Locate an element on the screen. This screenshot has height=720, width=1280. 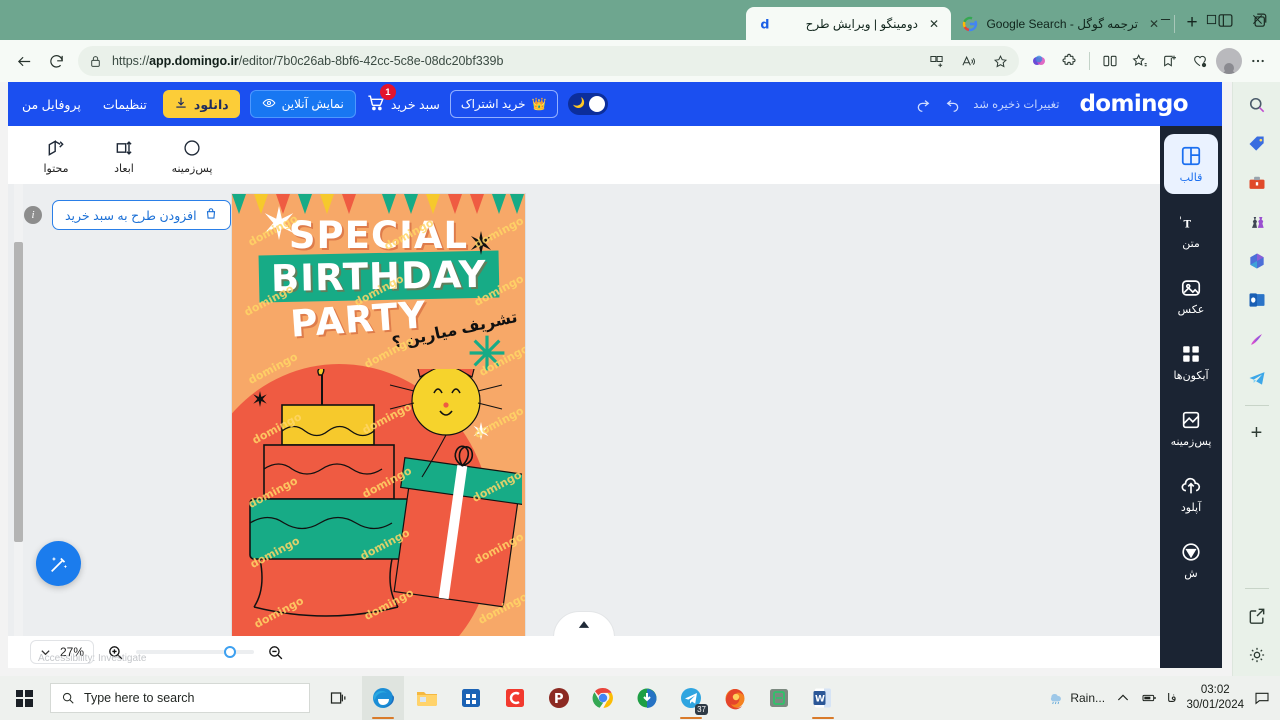
file-explorer-icon is located at coordinates (427, 699).